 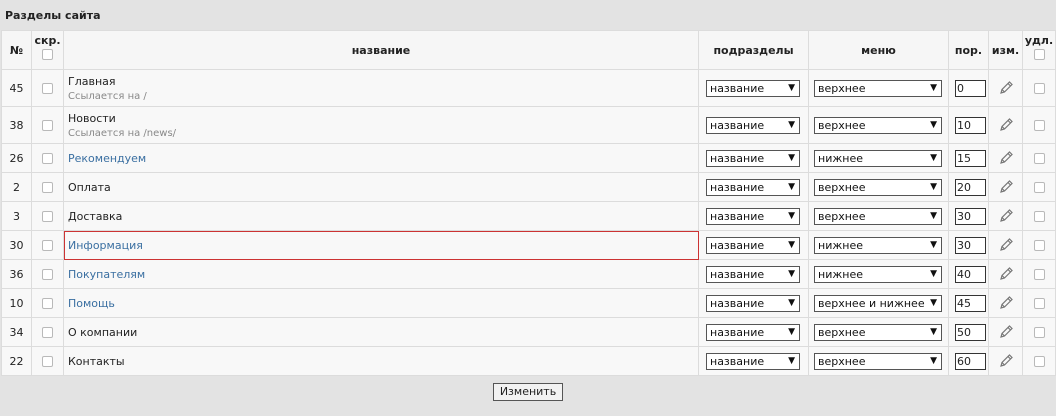 I want to click on section-name: Контакты, so click(x=383, y=361).